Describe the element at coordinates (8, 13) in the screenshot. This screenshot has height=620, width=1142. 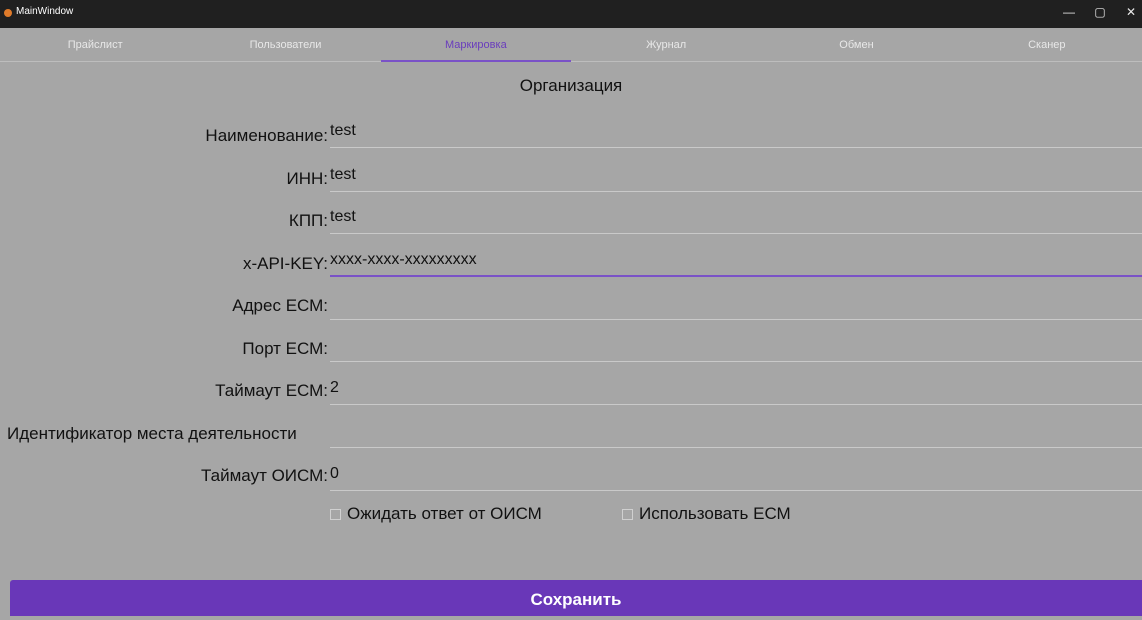
I see `app-icon` at that location.